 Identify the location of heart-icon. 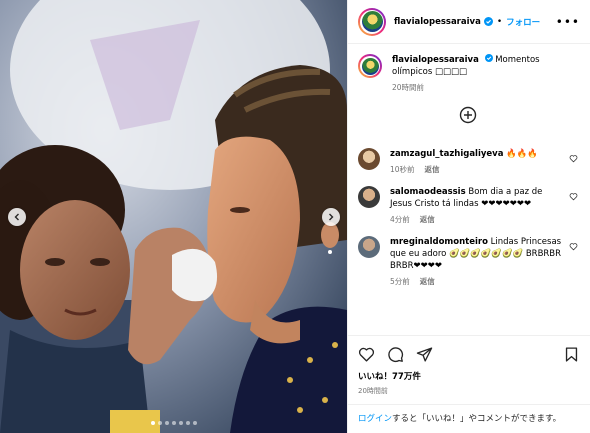
(366, 354).